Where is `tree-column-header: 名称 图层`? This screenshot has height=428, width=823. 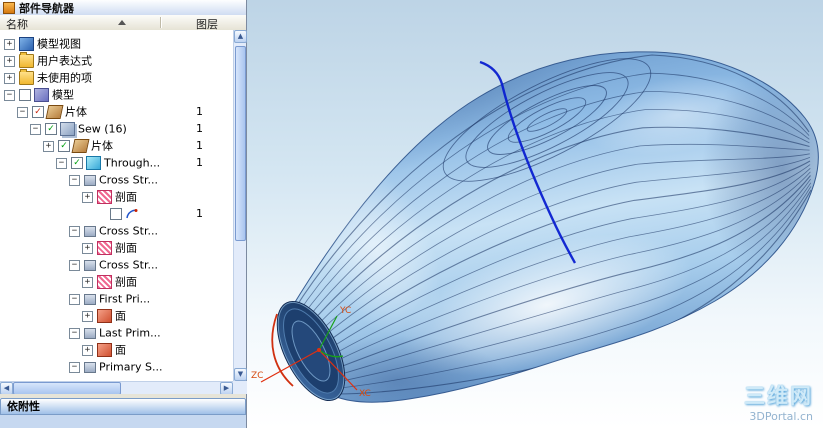 tree-column-header: 名称 图层 is located at coordinates (123, 23).